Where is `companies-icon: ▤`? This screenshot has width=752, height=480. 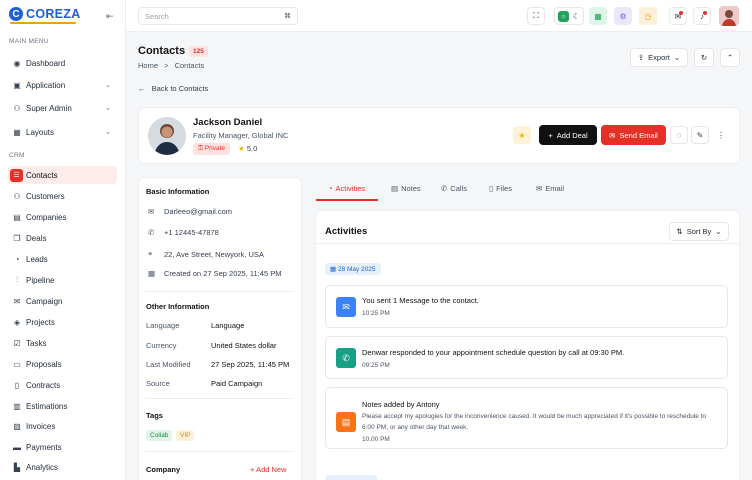 companies-icon: ▤ is located at coordinates (17, 217).